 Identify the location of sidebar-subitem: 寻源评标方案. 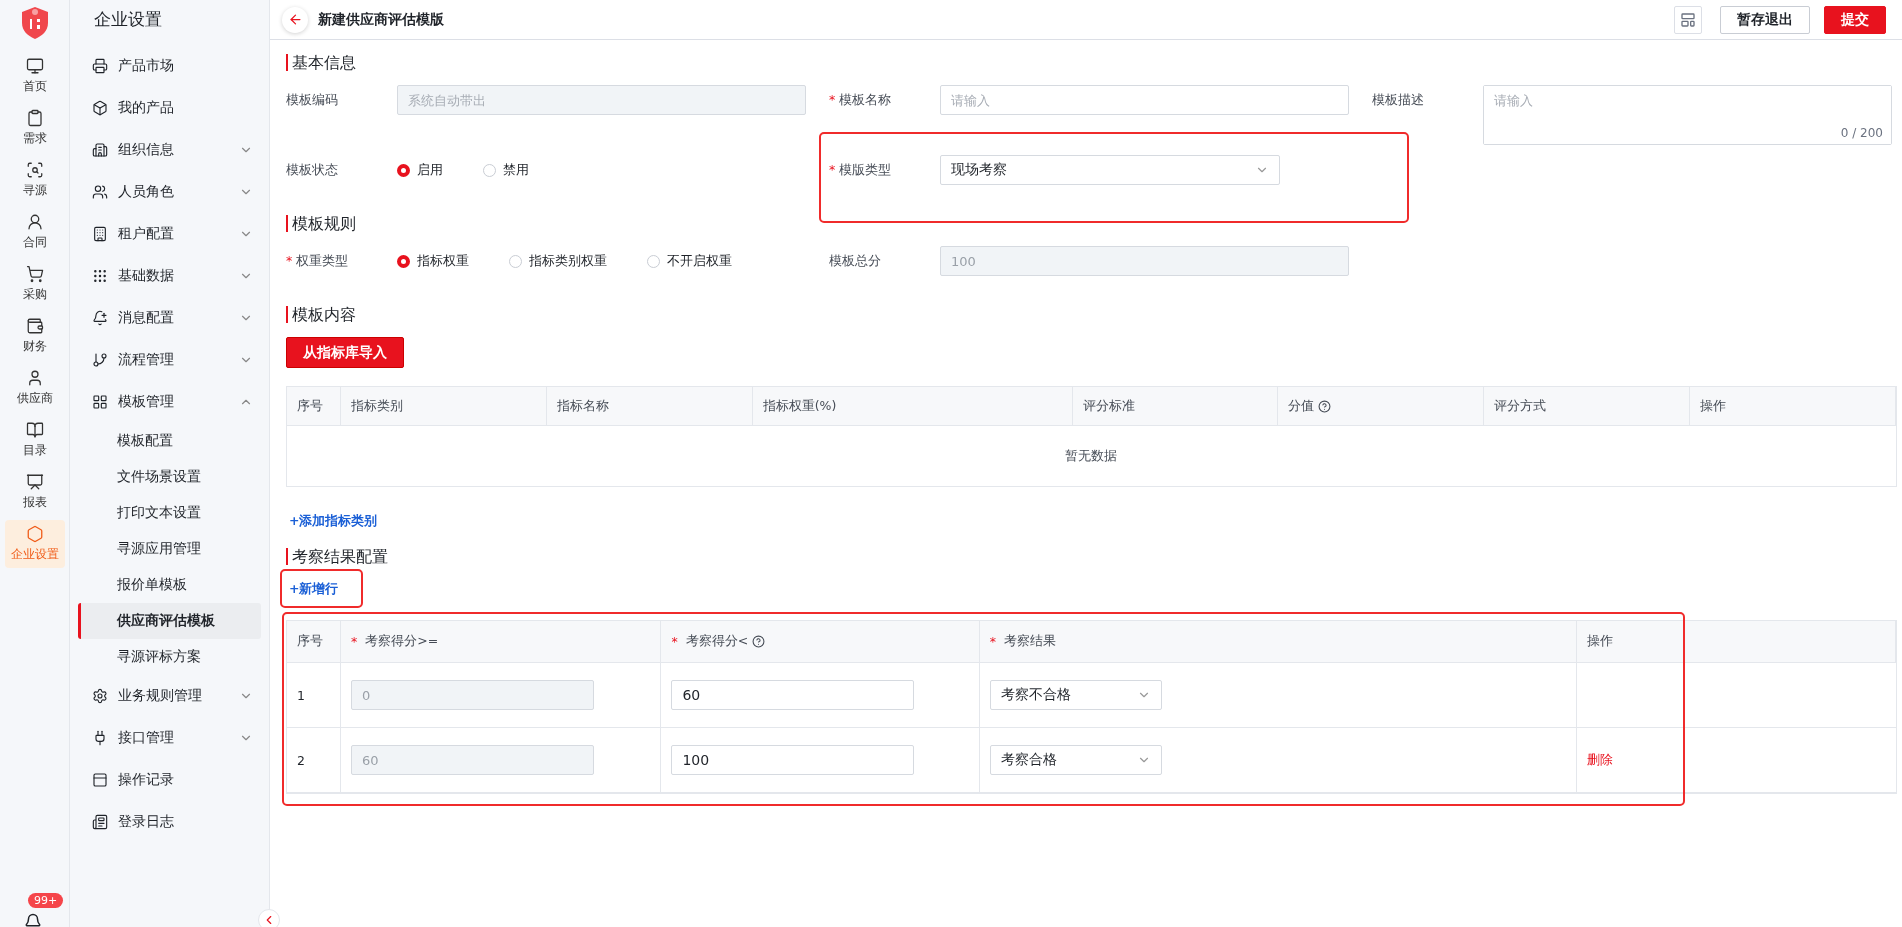
(169, 657).